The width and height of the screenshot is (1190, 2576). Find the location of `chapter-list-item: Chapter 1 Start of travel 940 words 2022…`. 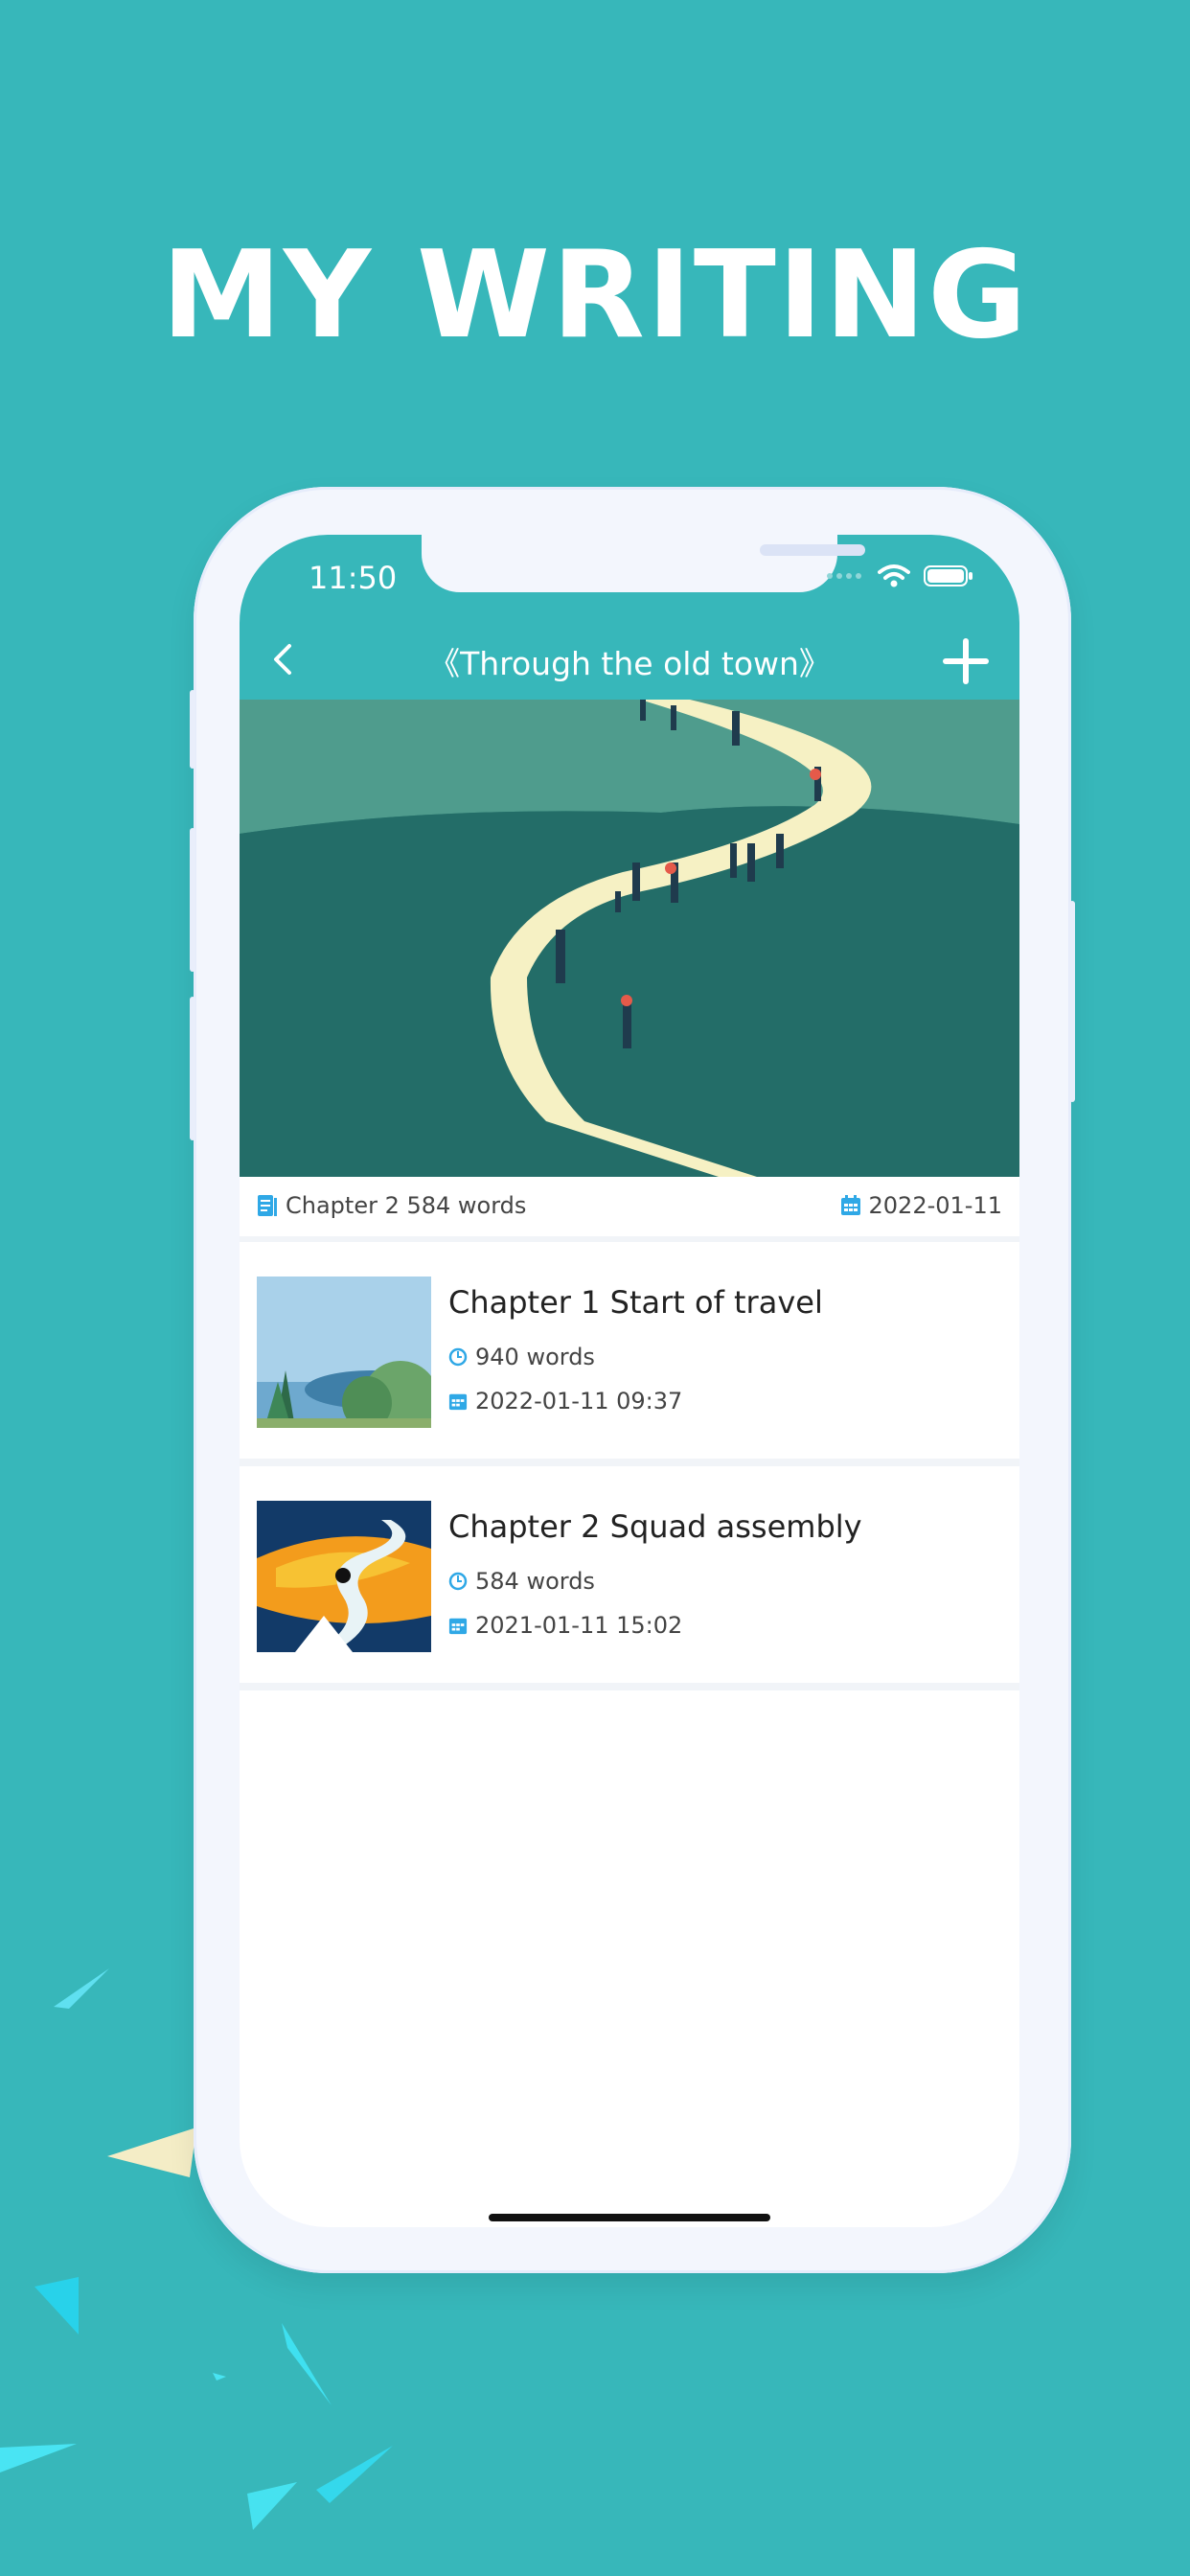

chapter-list-item: Chapter 1 Start of travel 940 words 2022… is located at coordinates (630, 1354).